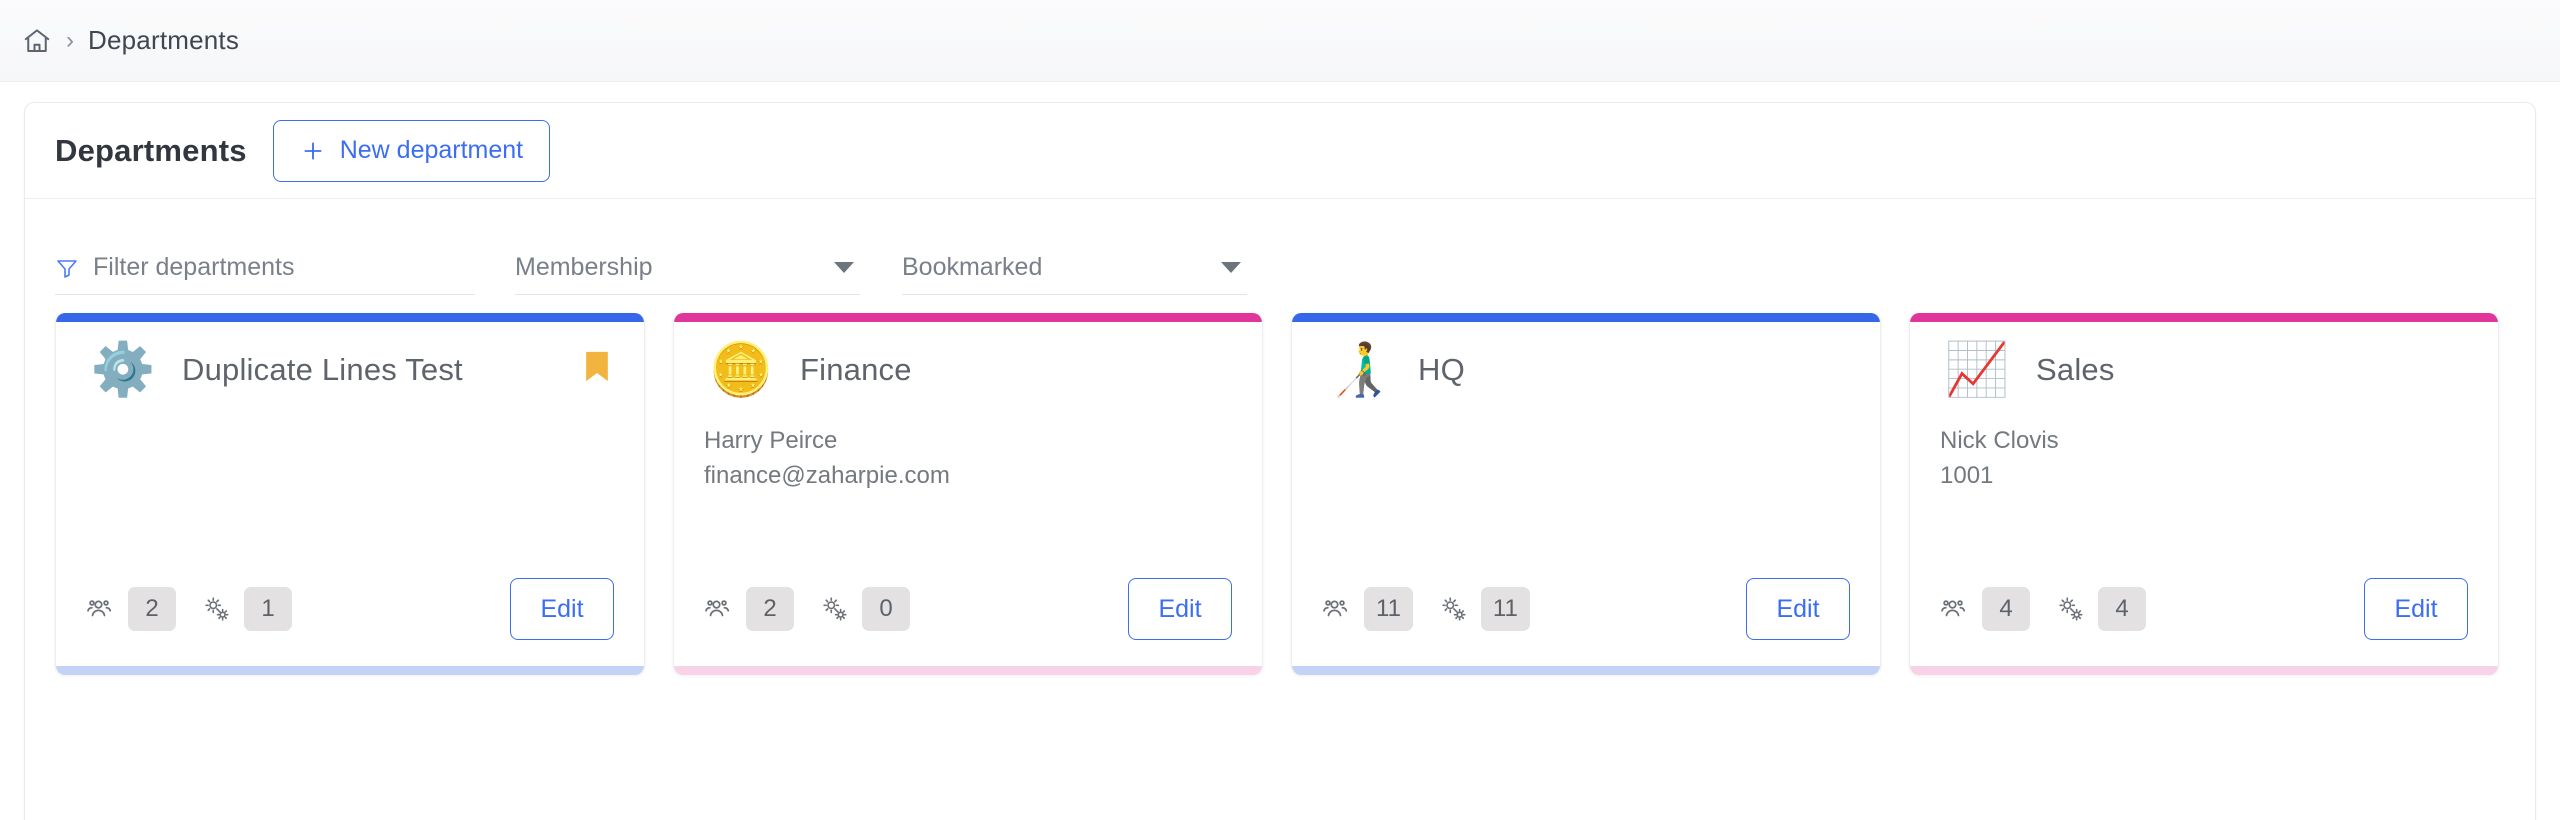  I want to click on new-department-button: New department, so click(411, 150).